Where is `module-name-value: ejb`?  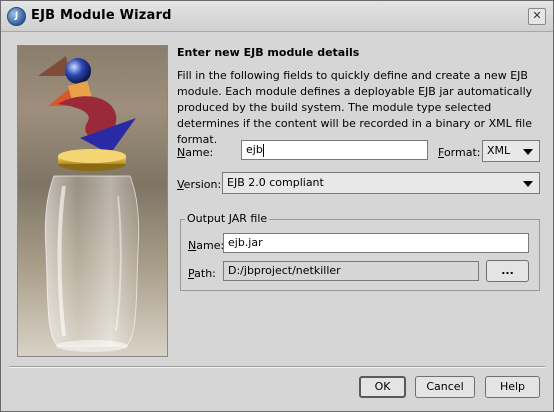
module-name-value: ejb is located at coordinates (254, 149).